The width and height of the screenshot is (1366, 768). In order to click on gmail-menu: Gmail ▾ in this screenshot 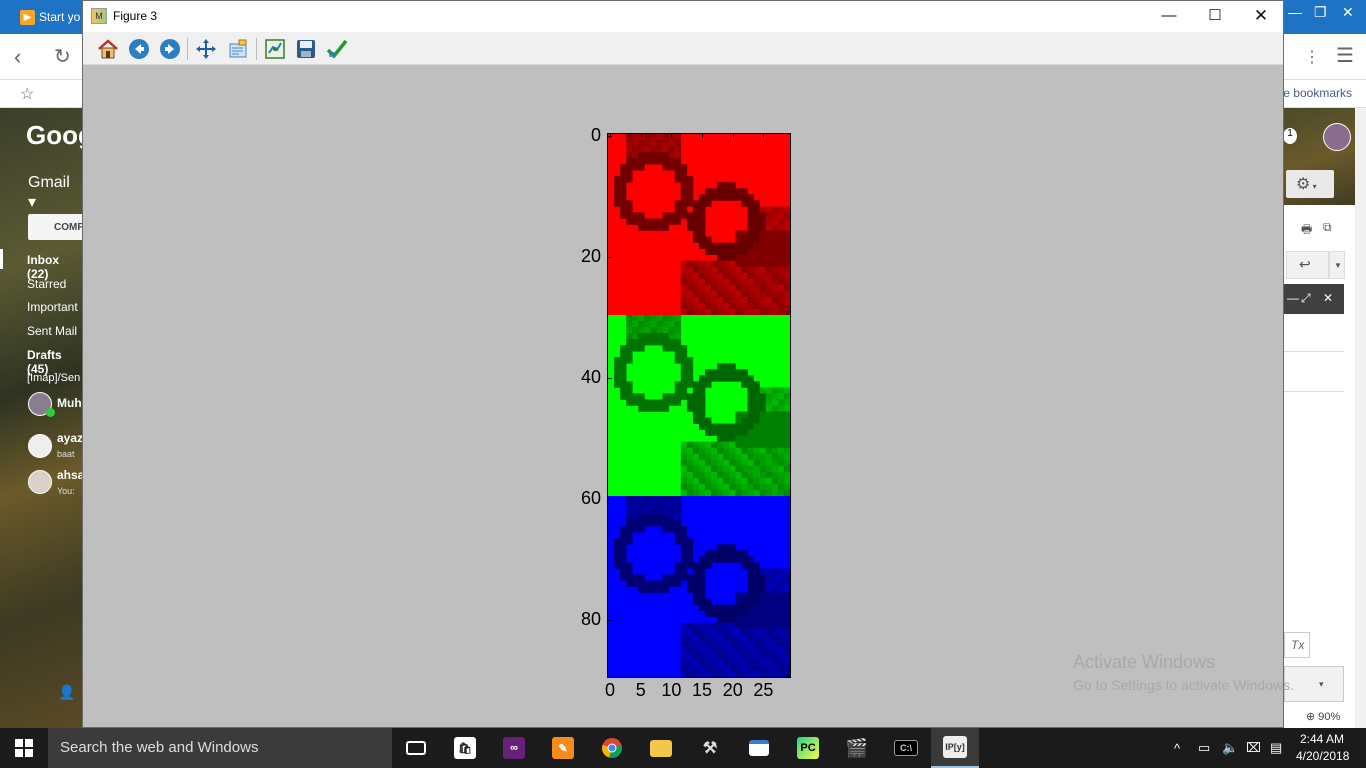, I will do `click(55, 193)`.